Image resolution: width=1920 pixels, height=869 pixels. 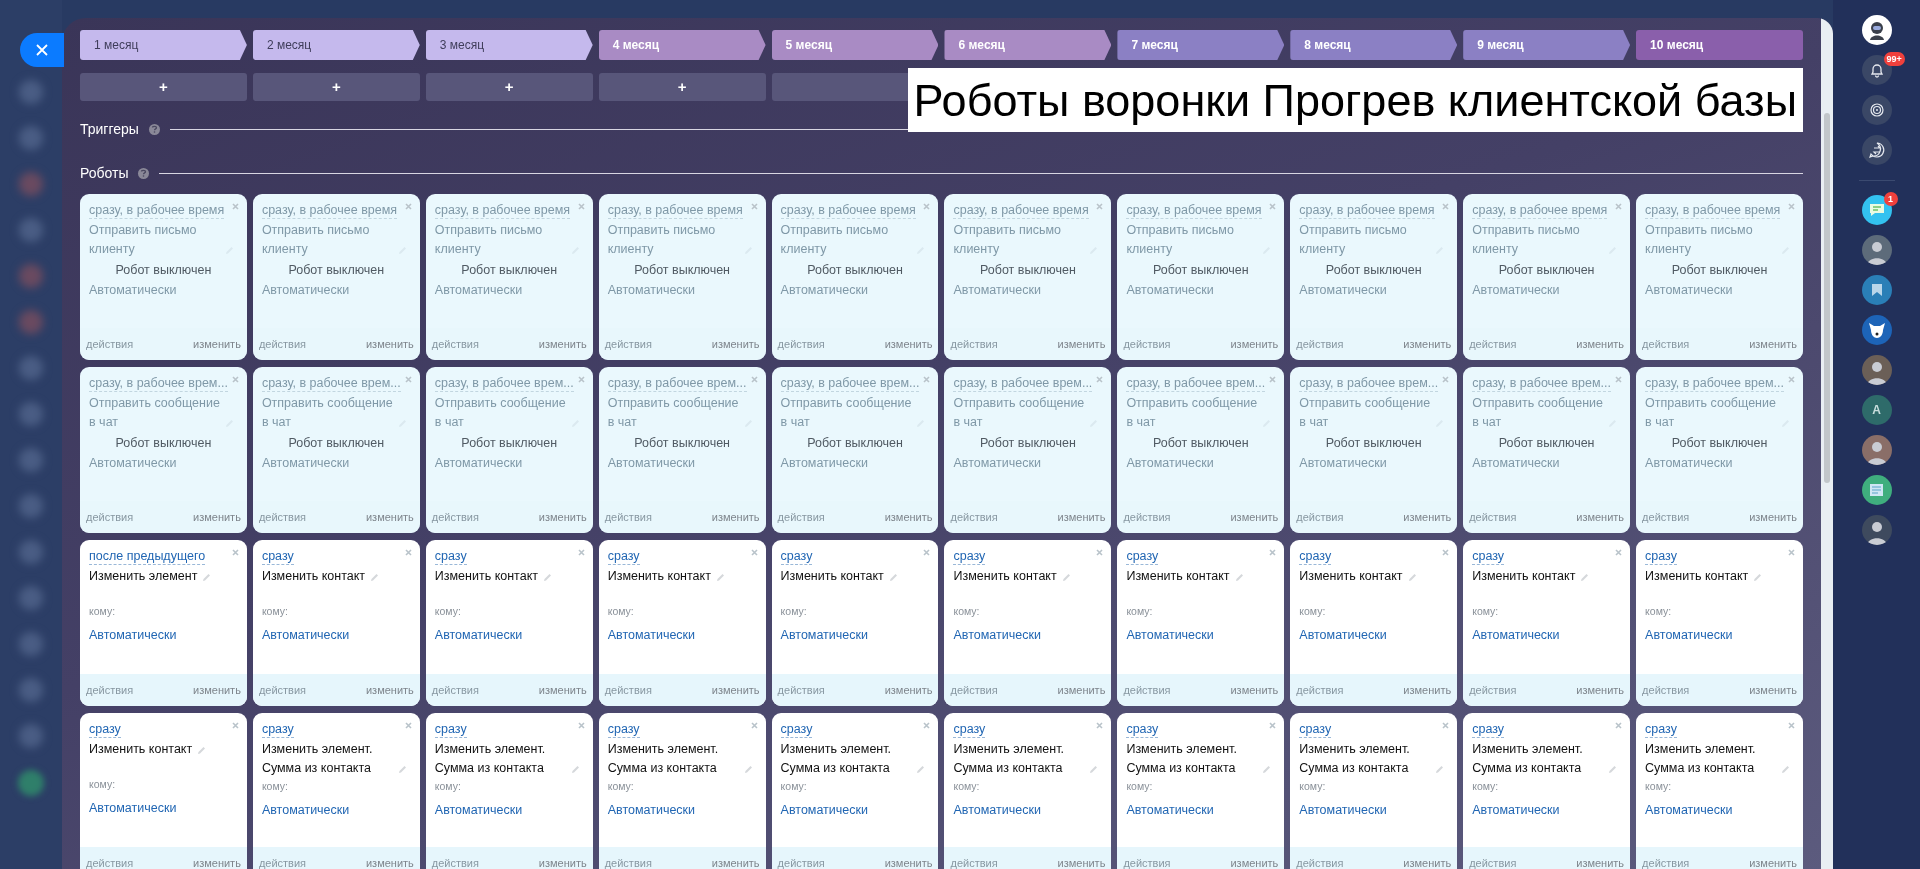 What do you see at coordinates (144, 173) in the screenshot?
I see `help-icon` at bounding box center [144, 173].